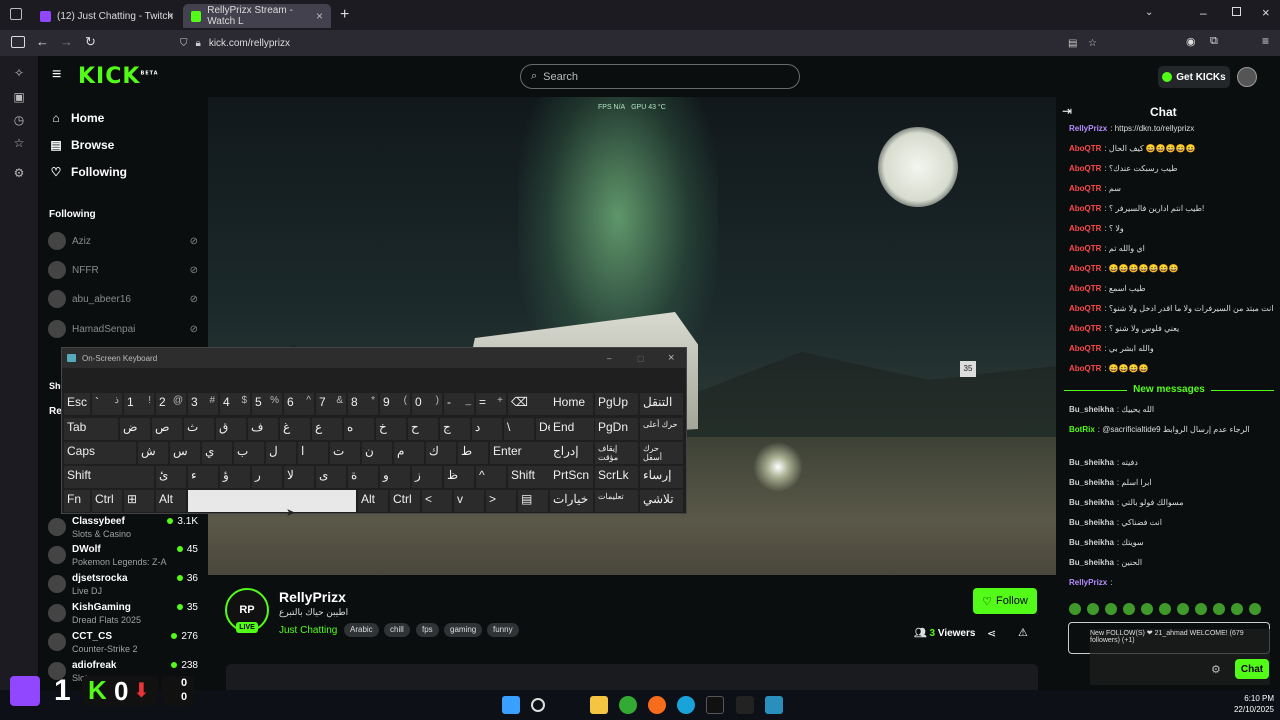 This screenshot has width=1280, height=720. I want to click on sidebar-toggle-icon, so click(18, 42).